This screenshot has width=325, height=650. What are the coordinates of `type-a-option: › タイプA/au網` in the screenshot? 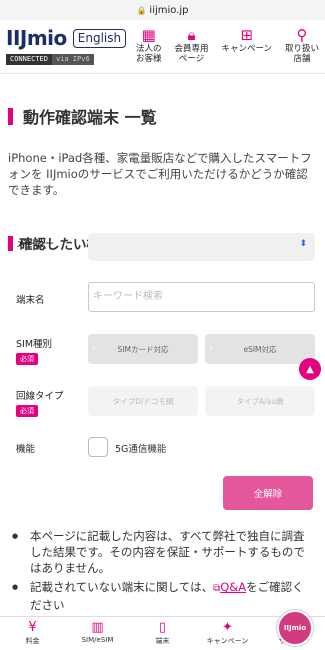 It's located at (260, 401).